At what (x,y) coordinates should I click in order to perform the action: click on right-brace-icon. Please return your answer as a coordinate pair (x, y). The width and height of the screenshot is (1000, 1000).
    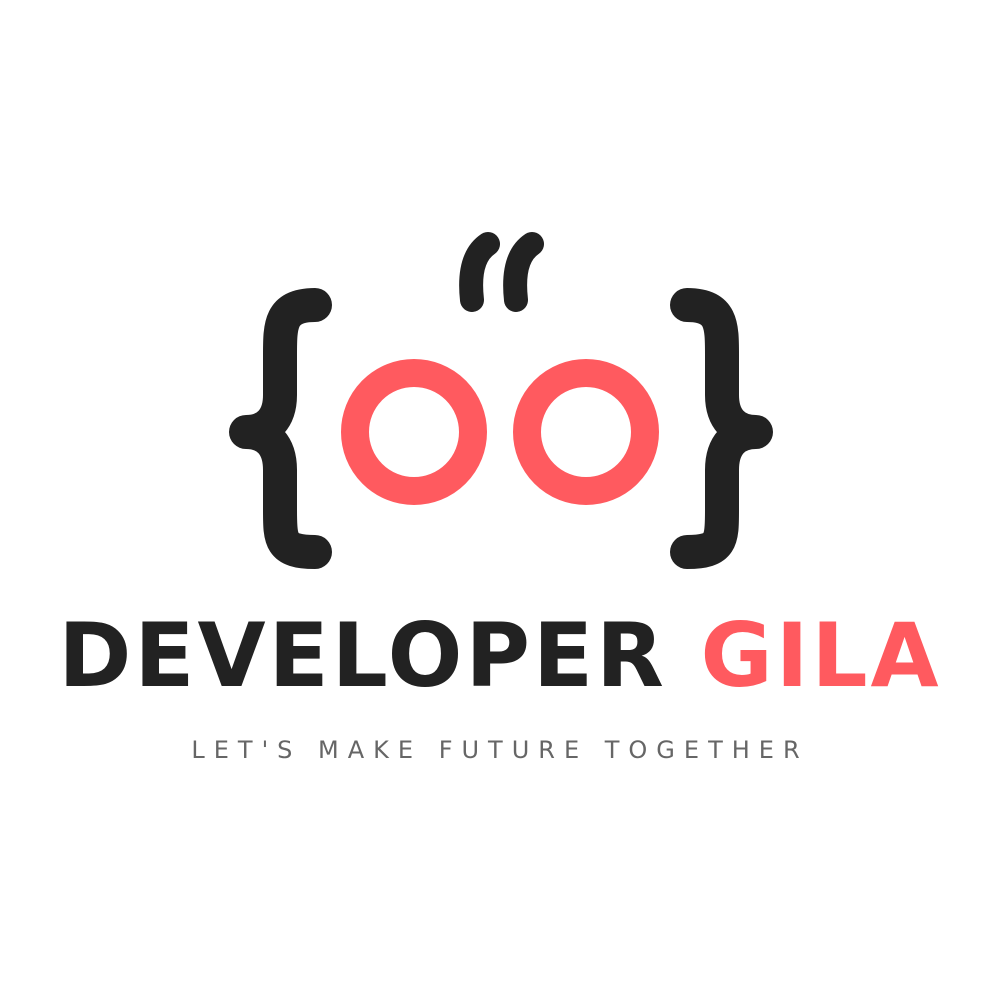
    Looking at the image, I should click on (721, 428).